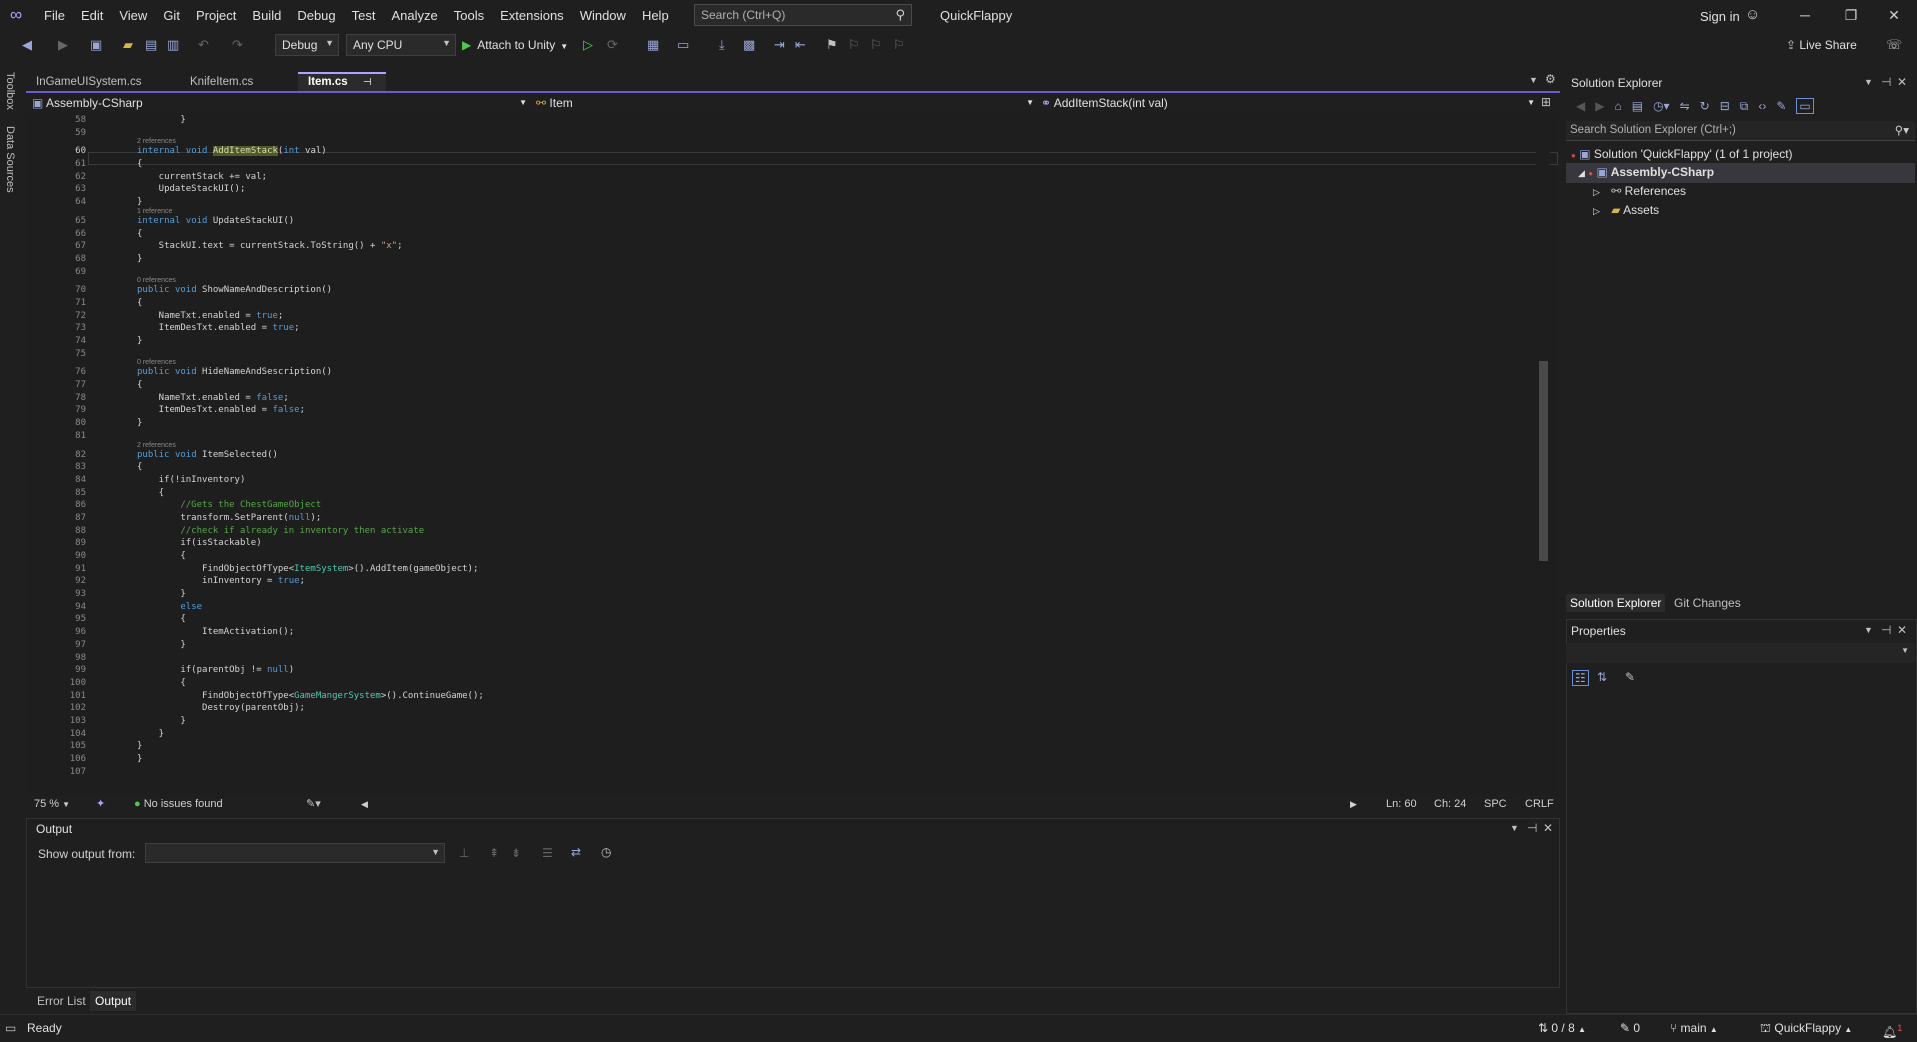  Describe the element at coordinates (316, 15) in the screenshot. I see `menu-debug: Debug` at that location.